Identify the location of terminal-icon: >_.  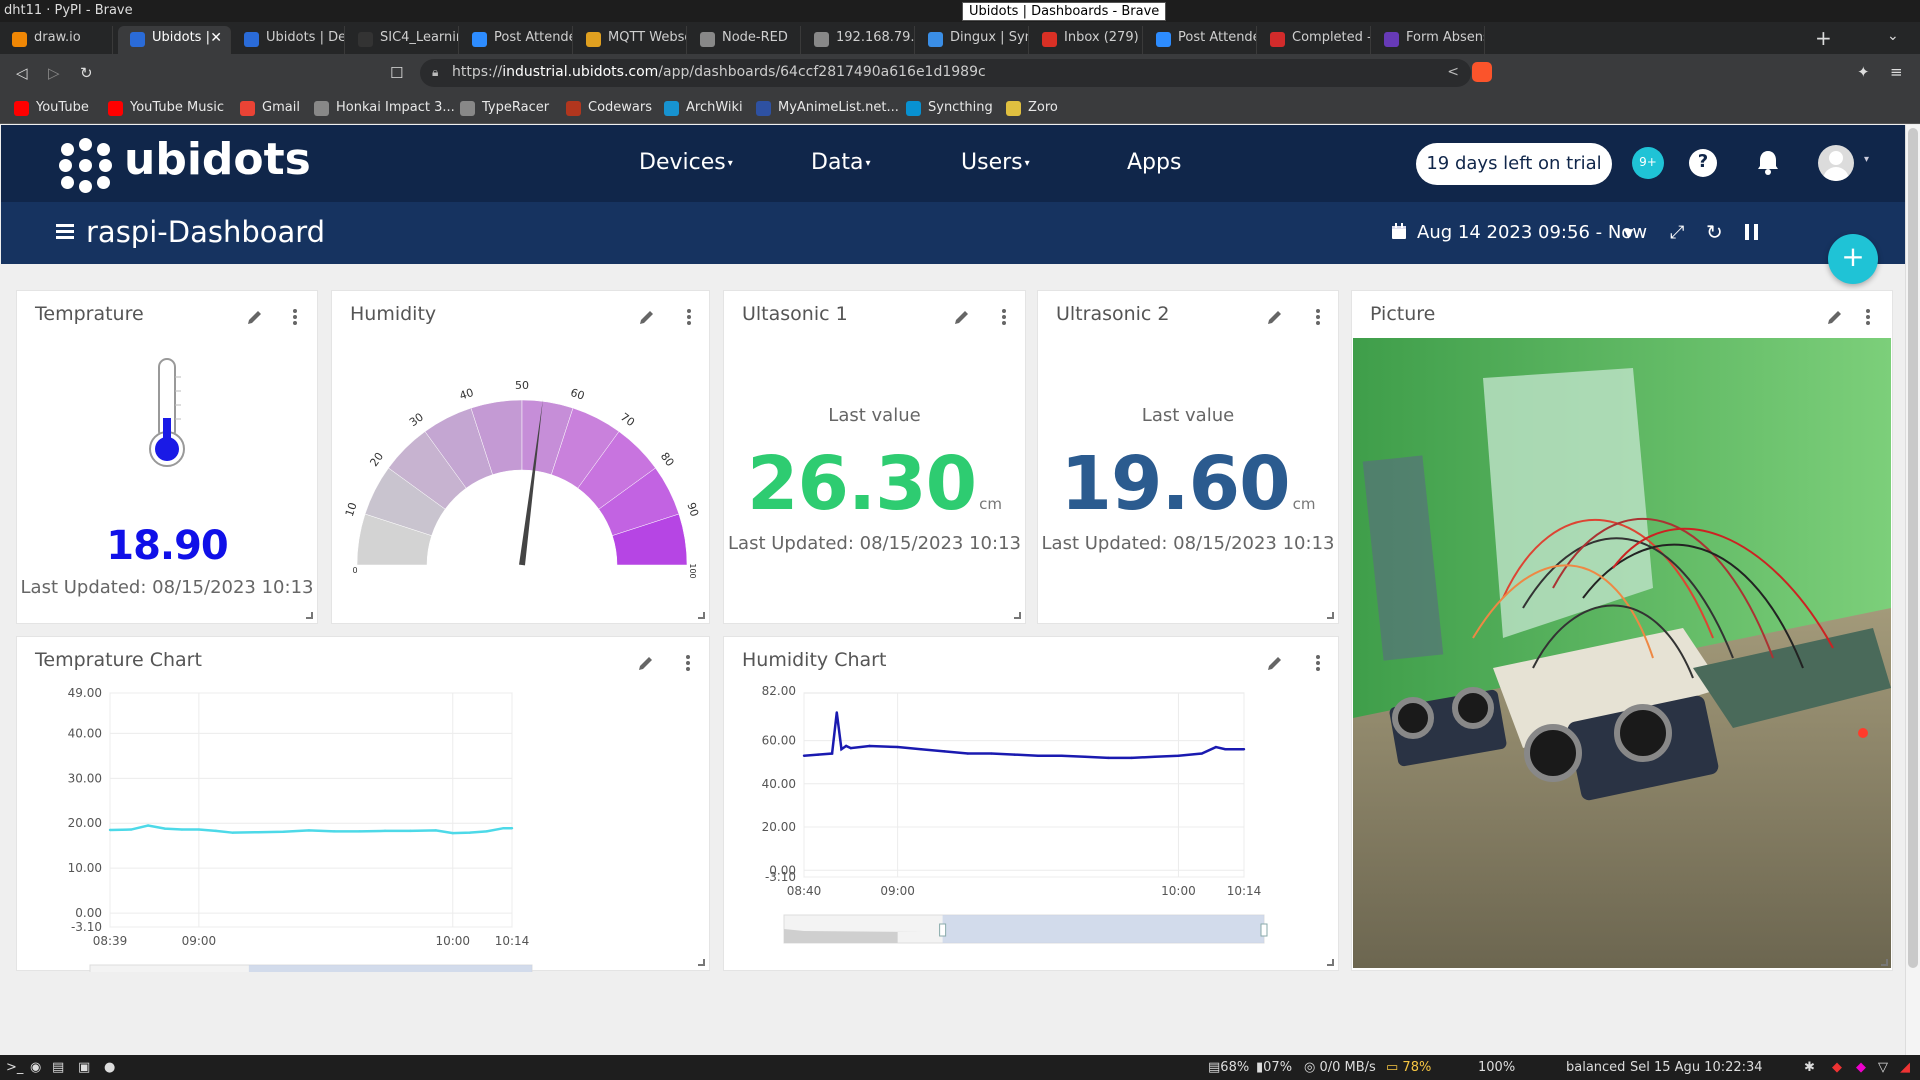
(14, 1067).